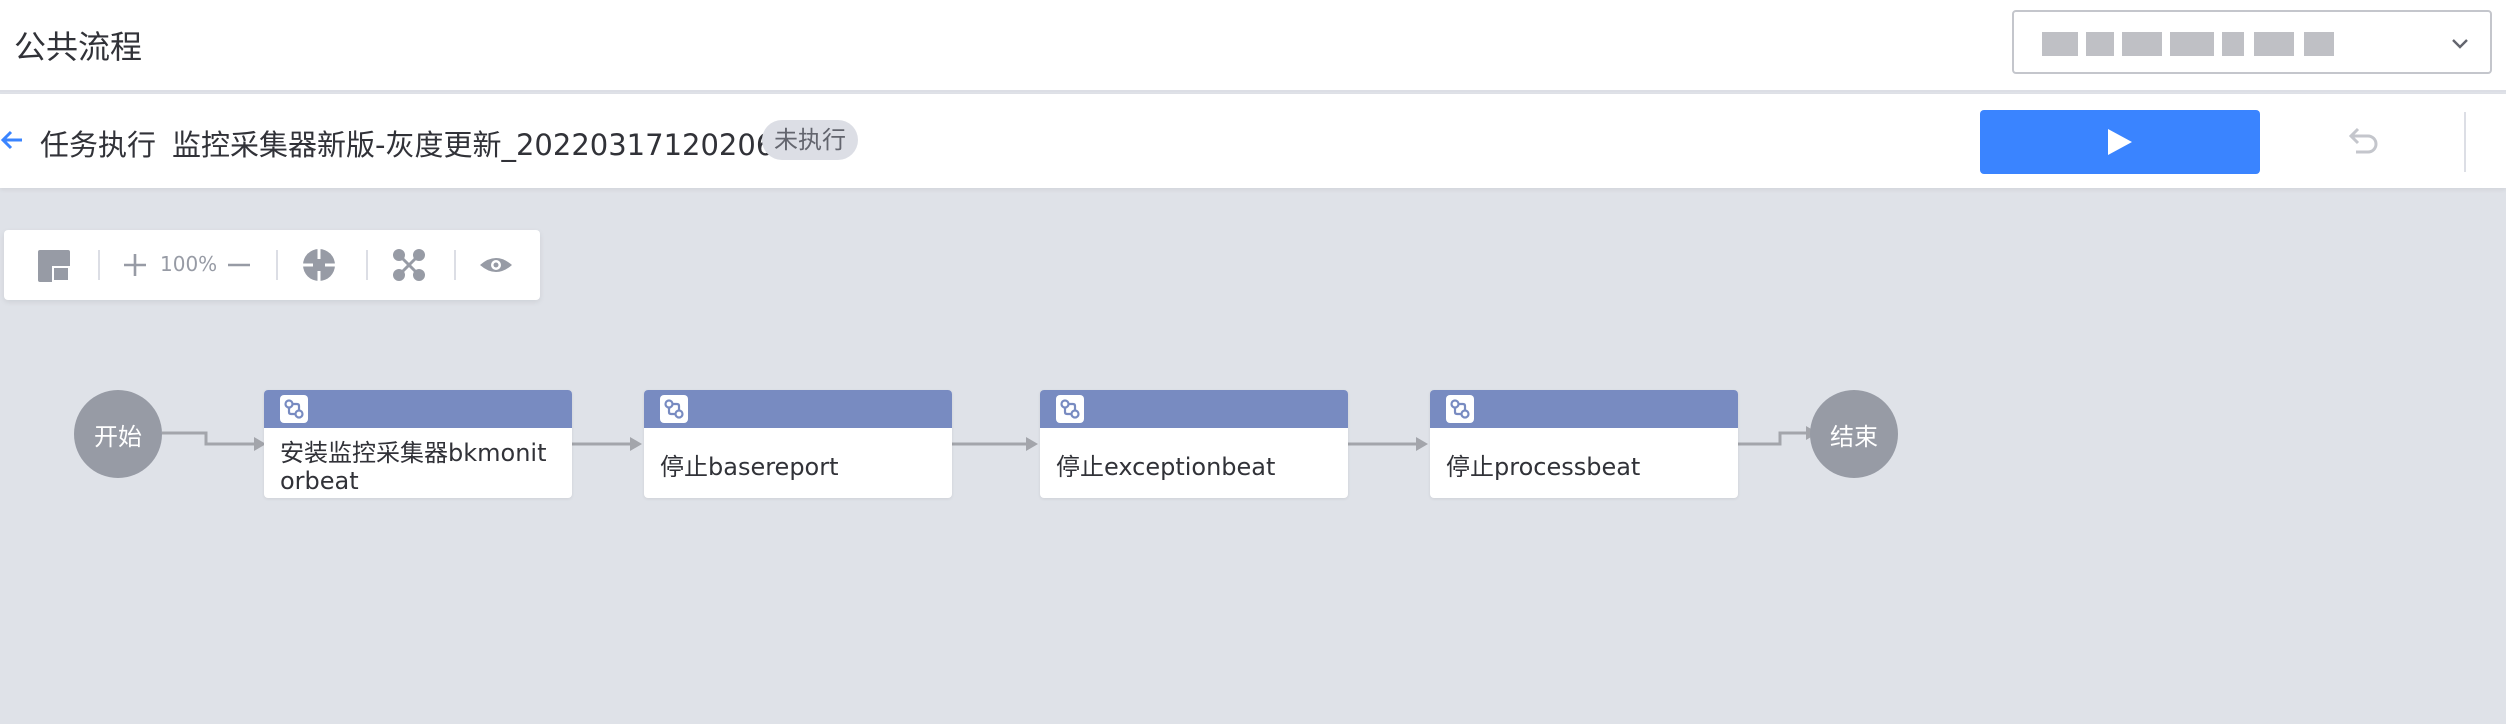 This screenshot has height=724, width=2506. Describe the element at coordinates (798, 444) in the screenshot. I see `task-node-stop-basereport: 停止basereport` at that location.